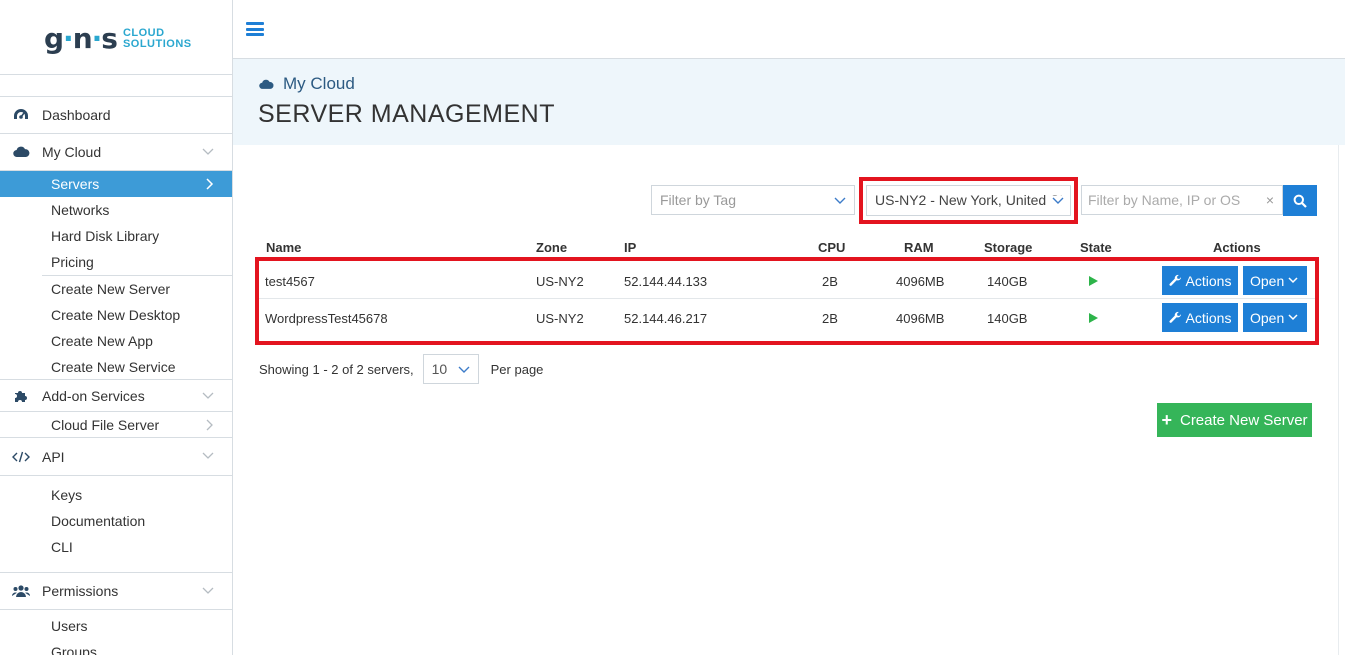 The width and height of the screenshot is (1345, 655). What do you see at coordinates (76, 115) in the screenshot?
I see `sidebar-item-label: Dashboard` at bounding box center [76, 115].